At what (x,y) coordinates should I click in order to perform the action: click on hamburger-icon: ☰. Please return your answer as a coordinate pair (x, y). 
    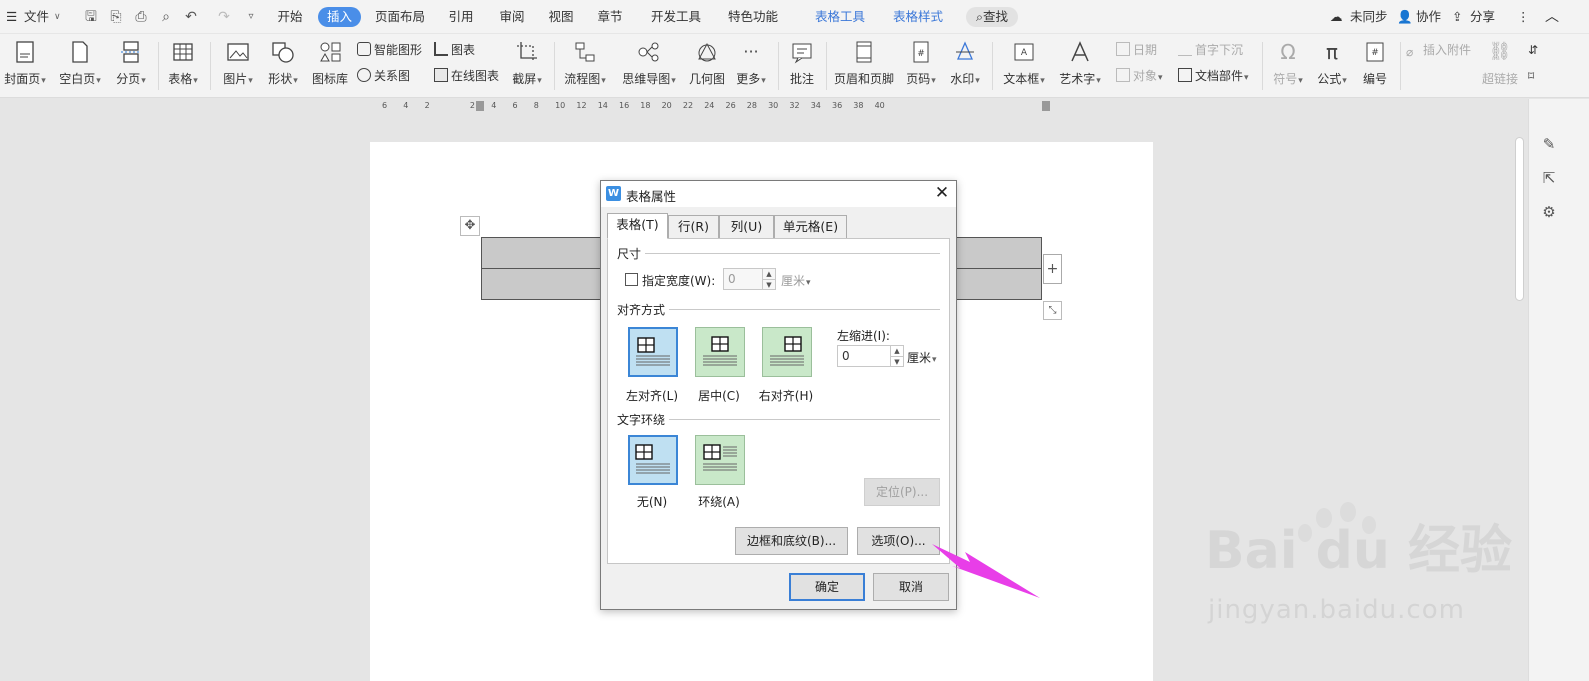
    Looking at the image, I should click on (11, 17).